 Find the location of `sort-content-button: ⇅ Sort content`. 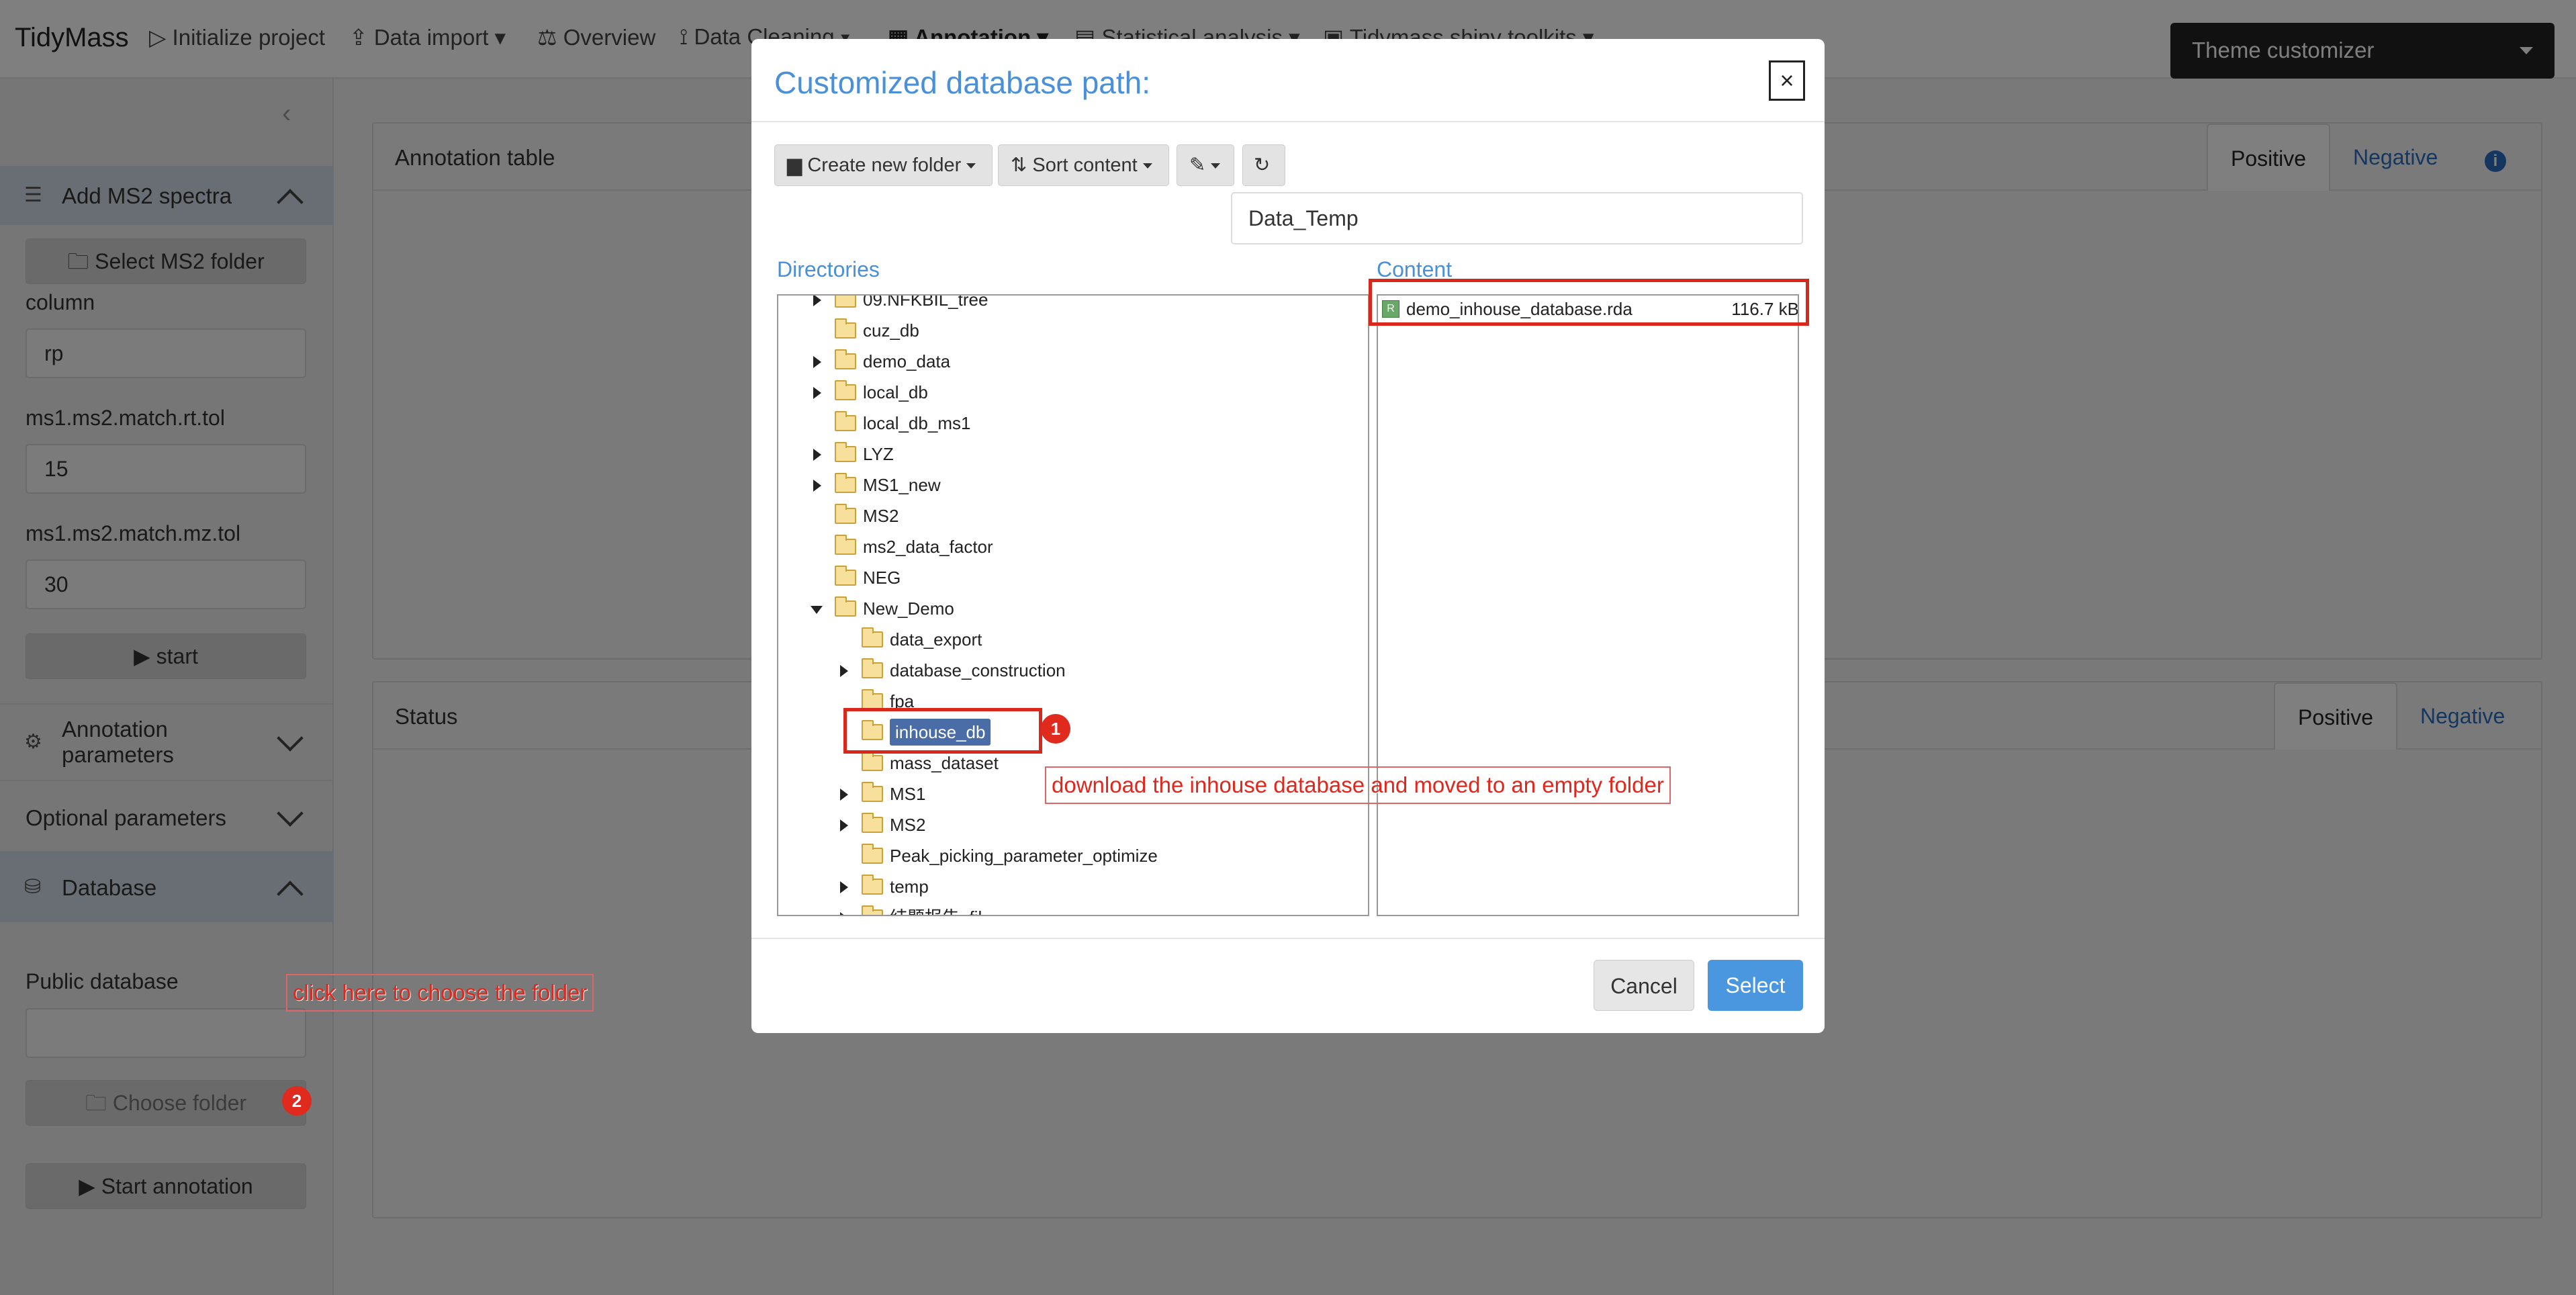

sort-content-button: ⇅ Sort content is located at coordinates (1083, 165).